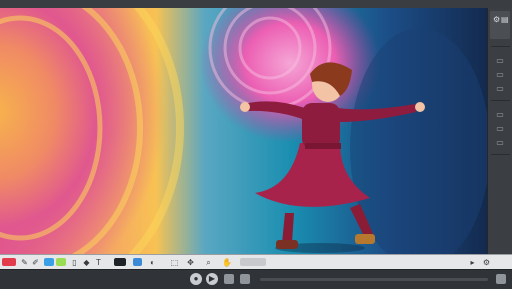  I want to click on grid-icon: ▭, so click(500, 115).